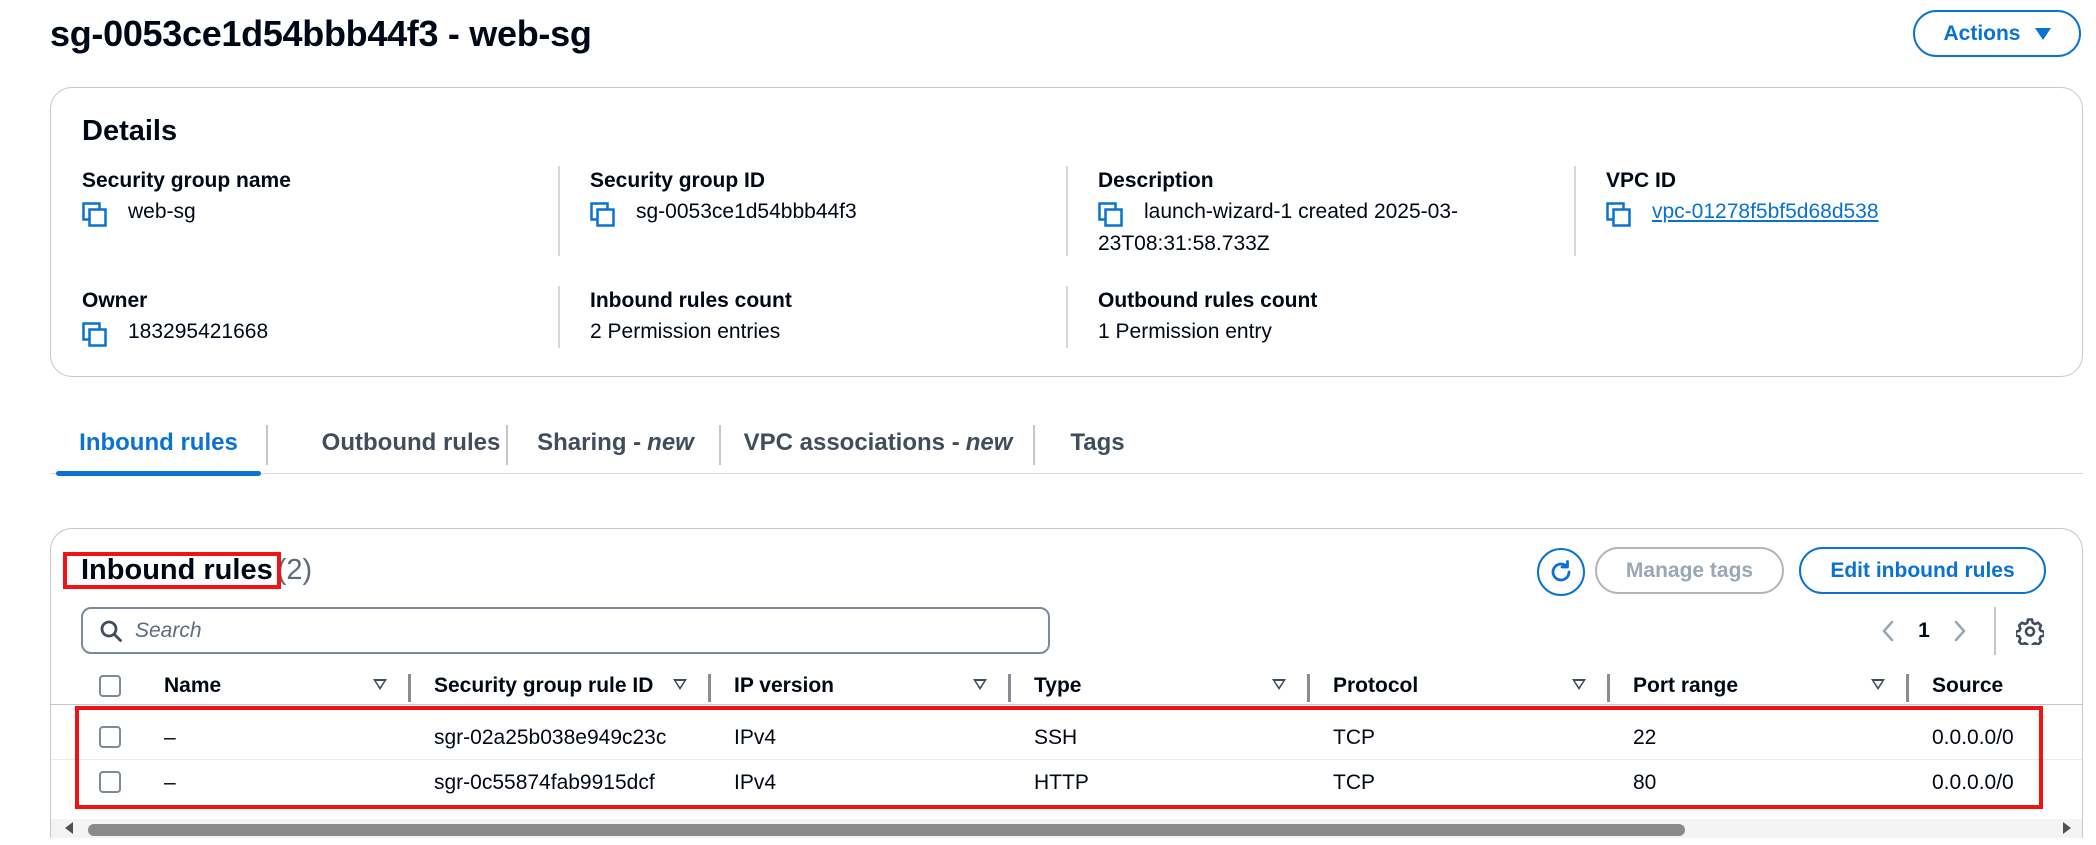 This screenshot has height=845, width=2096. What do you see at coordinates (544, 782) in the screenshot?
I see `cell-rule-id: sgr-0c55874fab9915dcf` at bounding box center [544, 782].